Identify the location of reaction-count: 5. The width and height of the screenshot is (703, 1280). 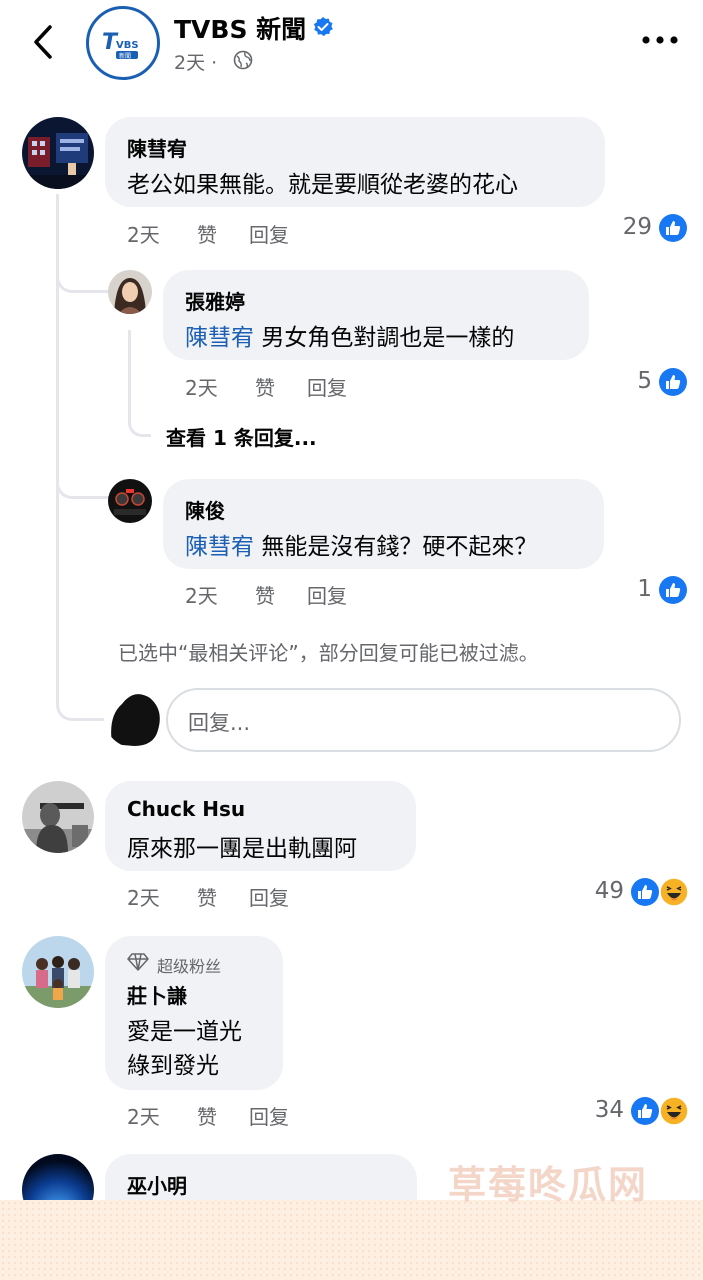
(626, 381).